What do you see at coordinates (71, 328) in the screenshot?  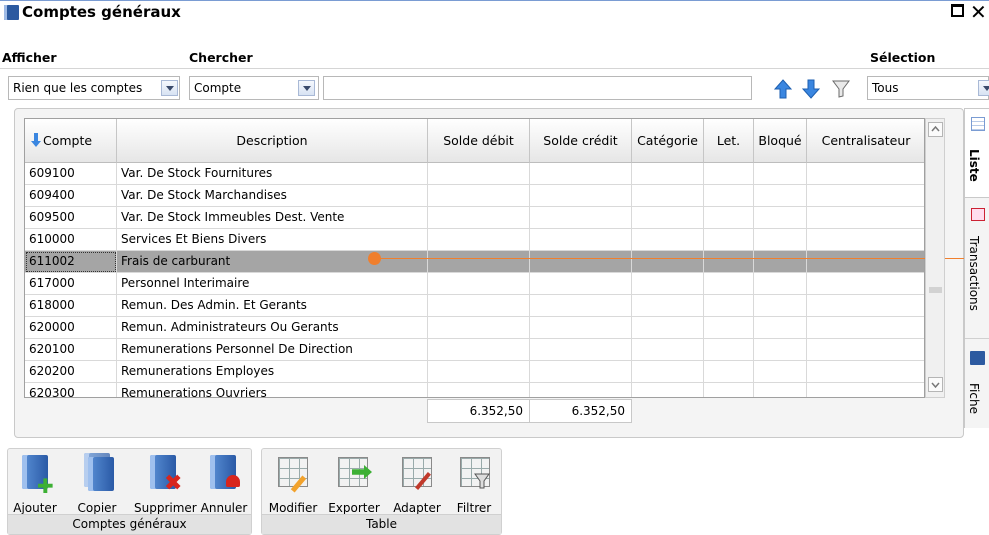 I see `cell-compte: 620000` at bounding box center [71, 328].